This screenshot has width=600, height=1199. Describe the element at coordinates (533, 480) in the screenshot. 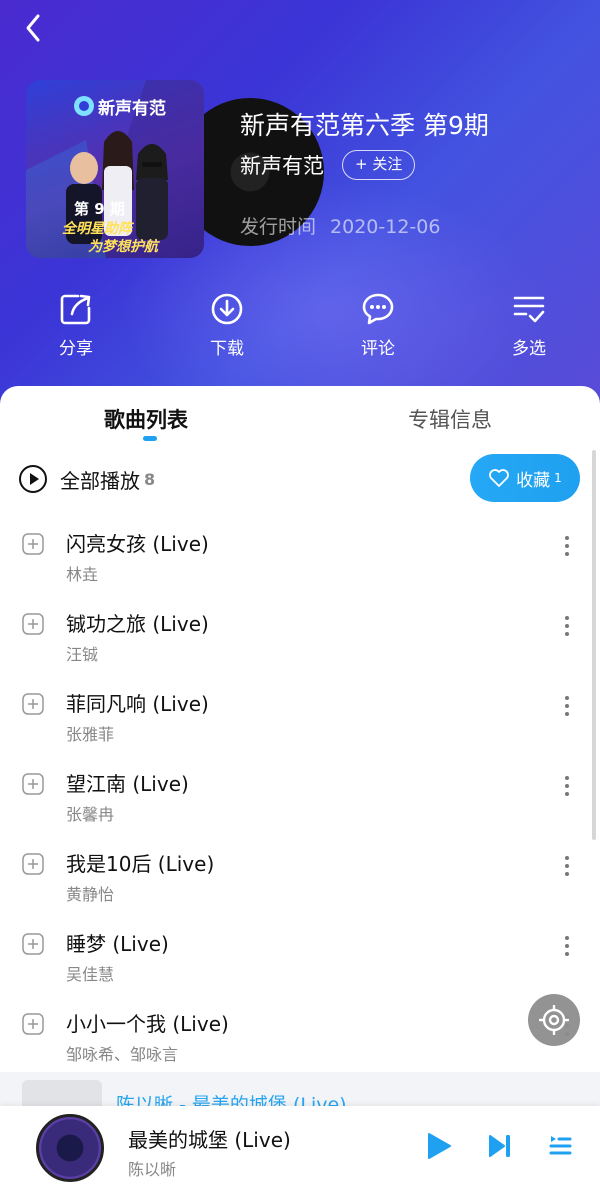

I see `favorite-label: 收藏` at that location.